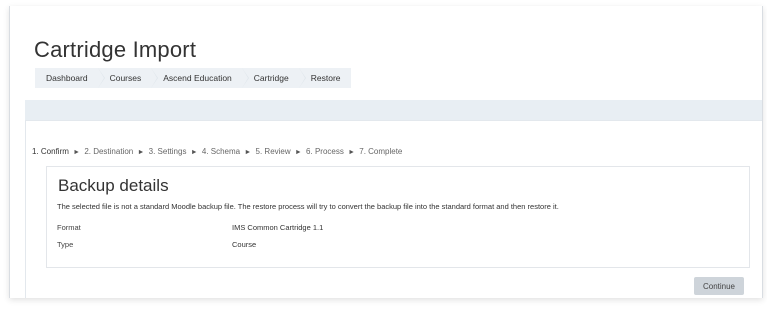 Image resolution: width=767 pixels, height=314 pixels. What do you see at coordinates (221, 151) in the screenshot?
I see `step-schema: 4. Schema` at bounding box center [221, 151].